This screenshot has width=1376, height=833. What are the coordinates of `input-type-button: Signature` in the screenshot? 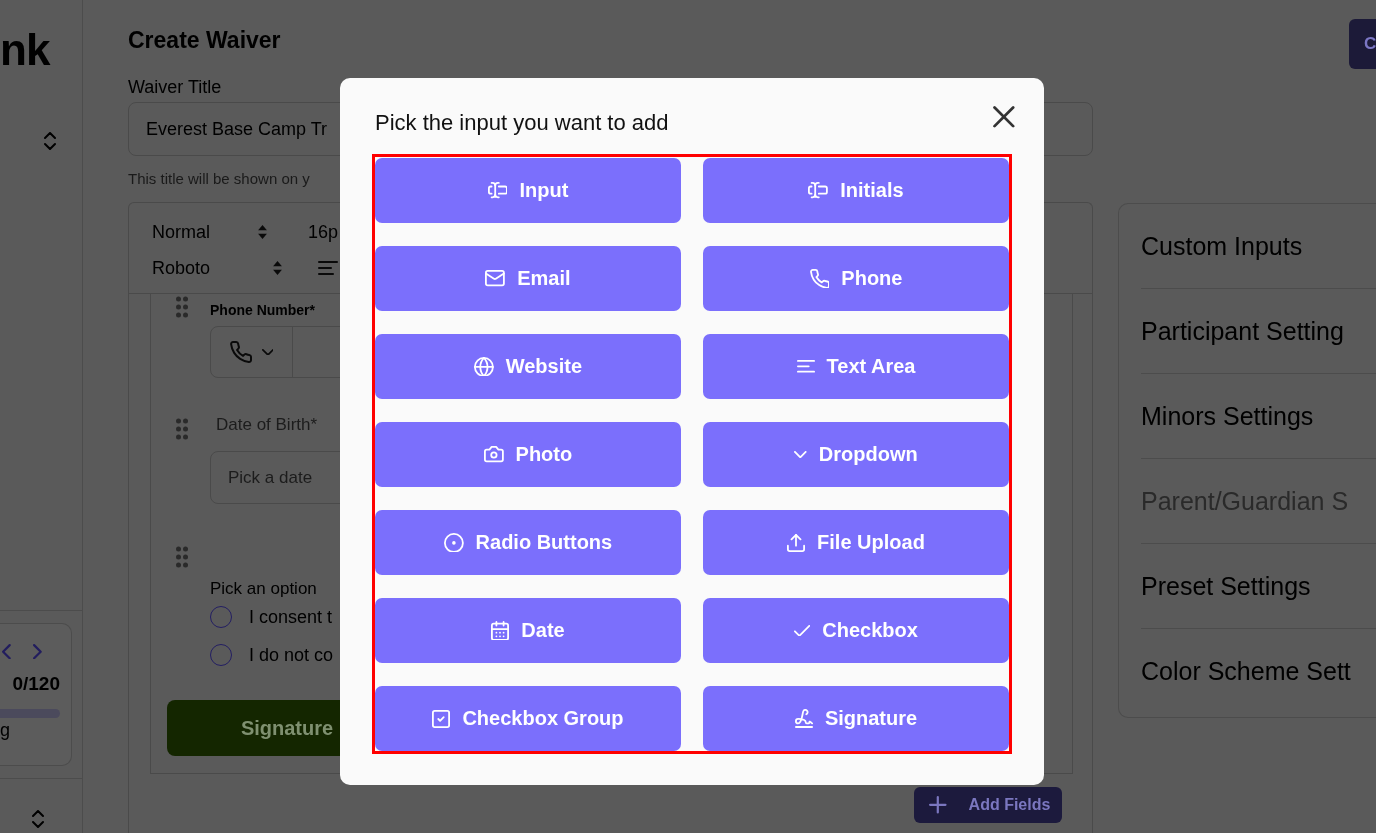 It's located at (856, 718).